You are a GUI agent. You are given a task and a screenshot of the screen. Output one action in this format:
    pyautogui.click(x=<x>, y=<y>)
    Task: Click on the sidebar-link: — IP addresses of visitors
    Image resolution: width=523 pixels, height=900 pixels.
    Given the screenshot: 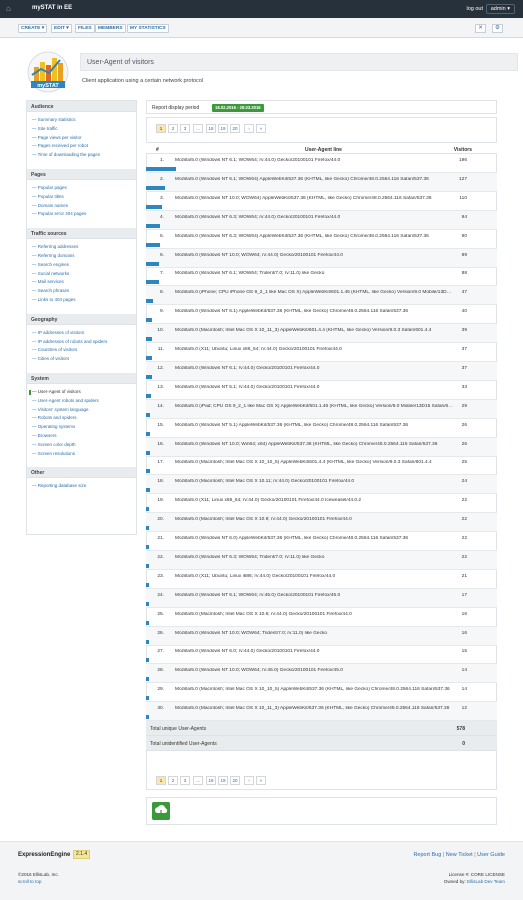 What is the action you would take?
    pyautogui.click(x=58, y=332)
    